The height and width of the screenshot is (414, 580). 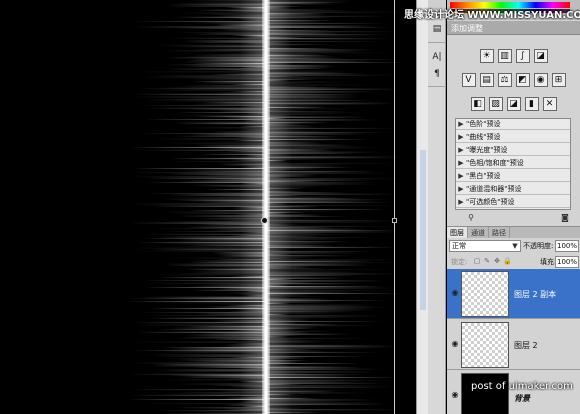 I want to click on watermark-bottom: post of uimaker.com, so click(x=522, y=386).